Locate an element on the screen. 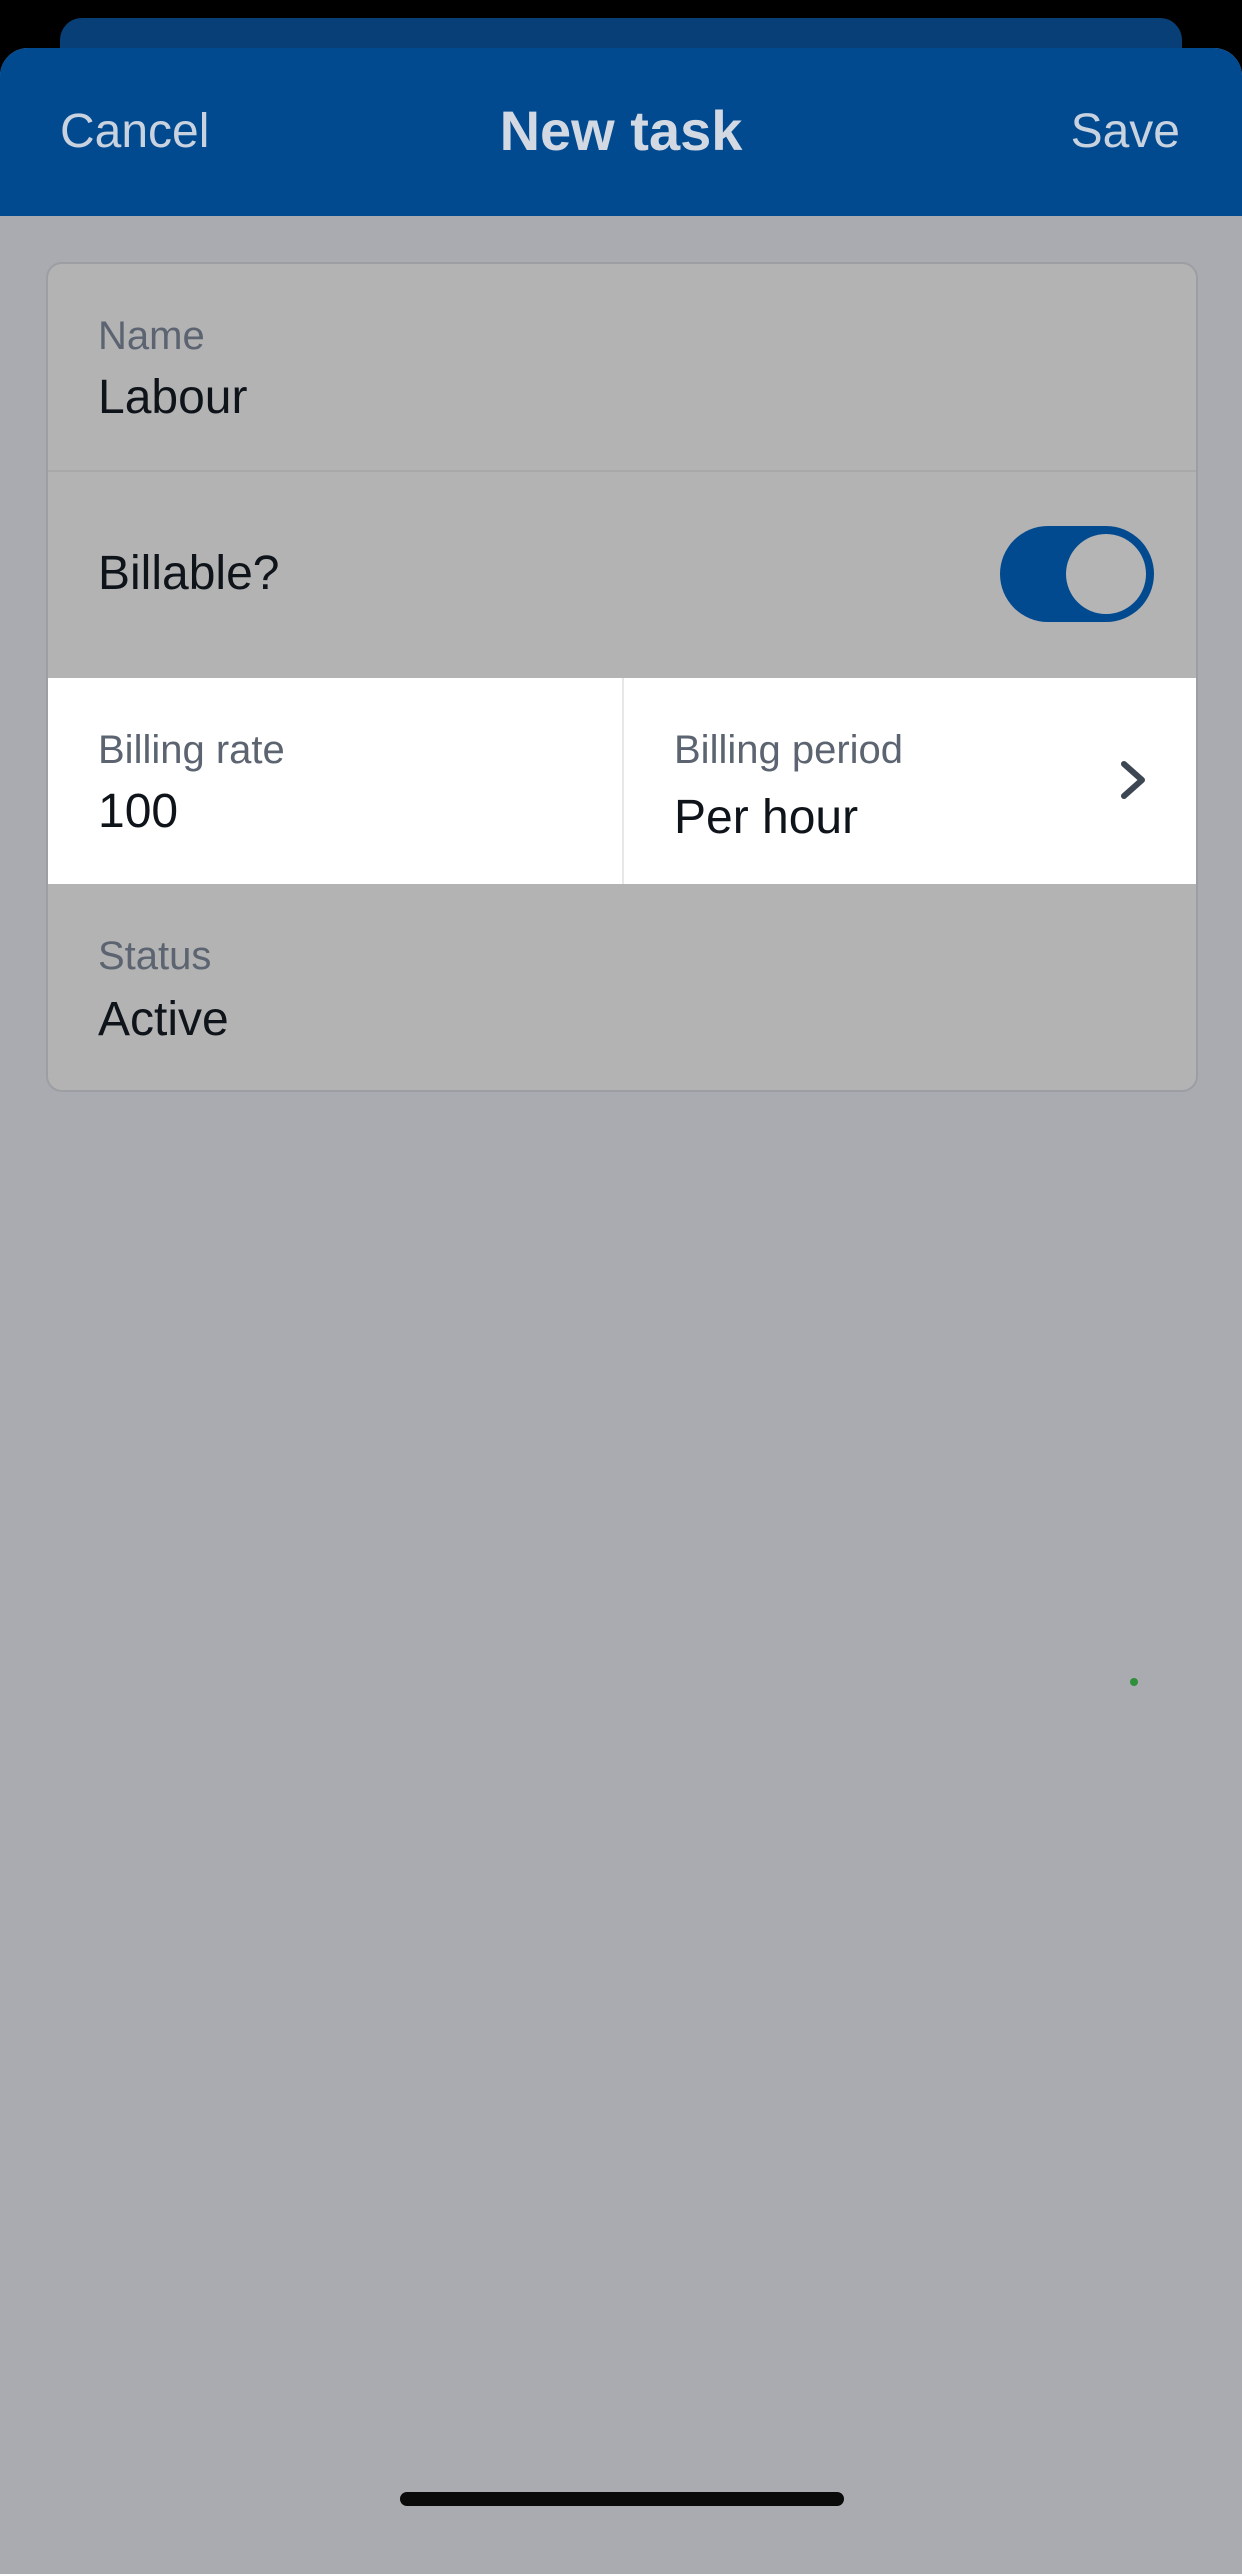 Image resolution: width=1242 pixels, height=2574 pixels. billing-period-selector: Billing period Per hour is located at coordinates (910, 781).